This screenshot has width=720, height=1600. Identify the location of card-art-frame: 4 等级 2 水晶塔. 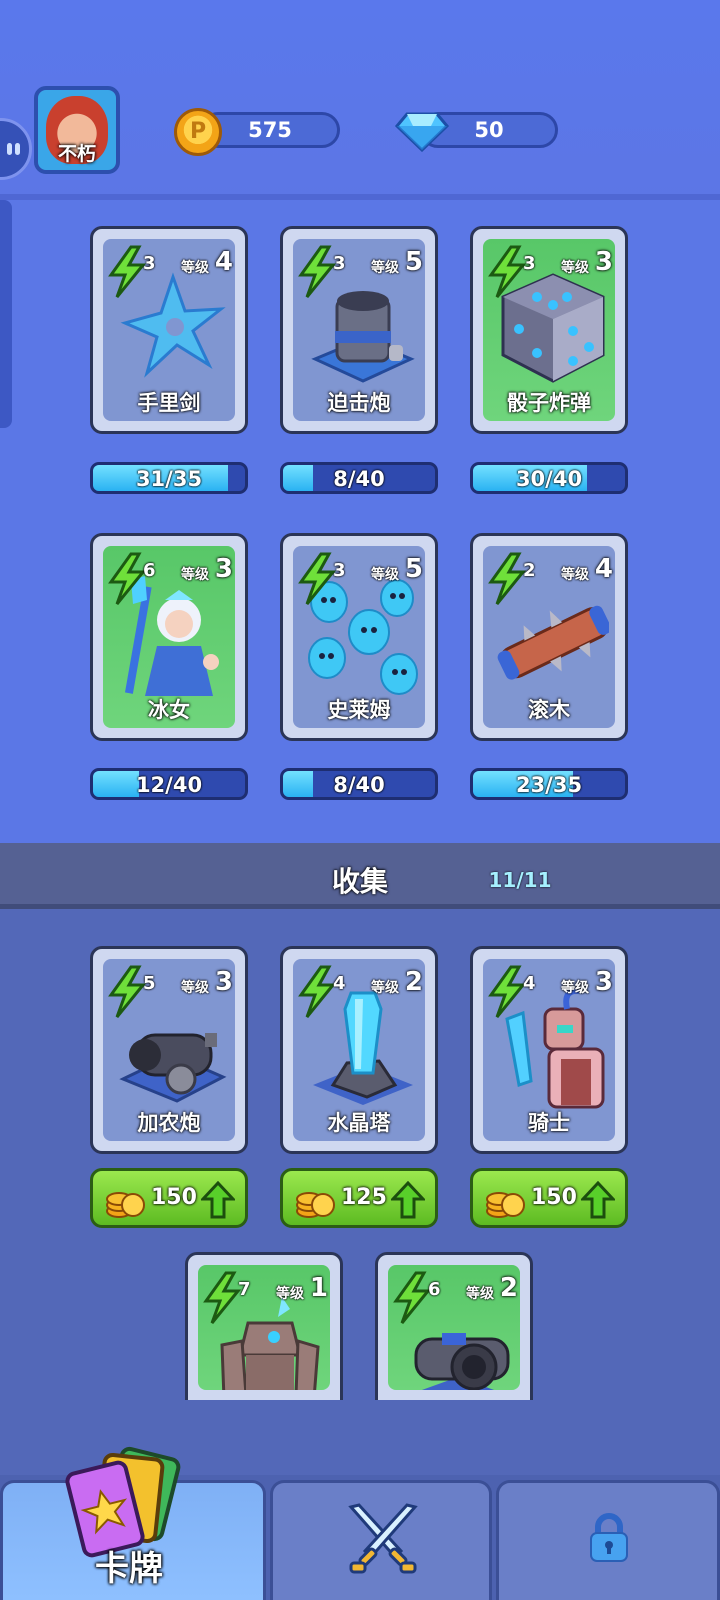
(359, 1050).